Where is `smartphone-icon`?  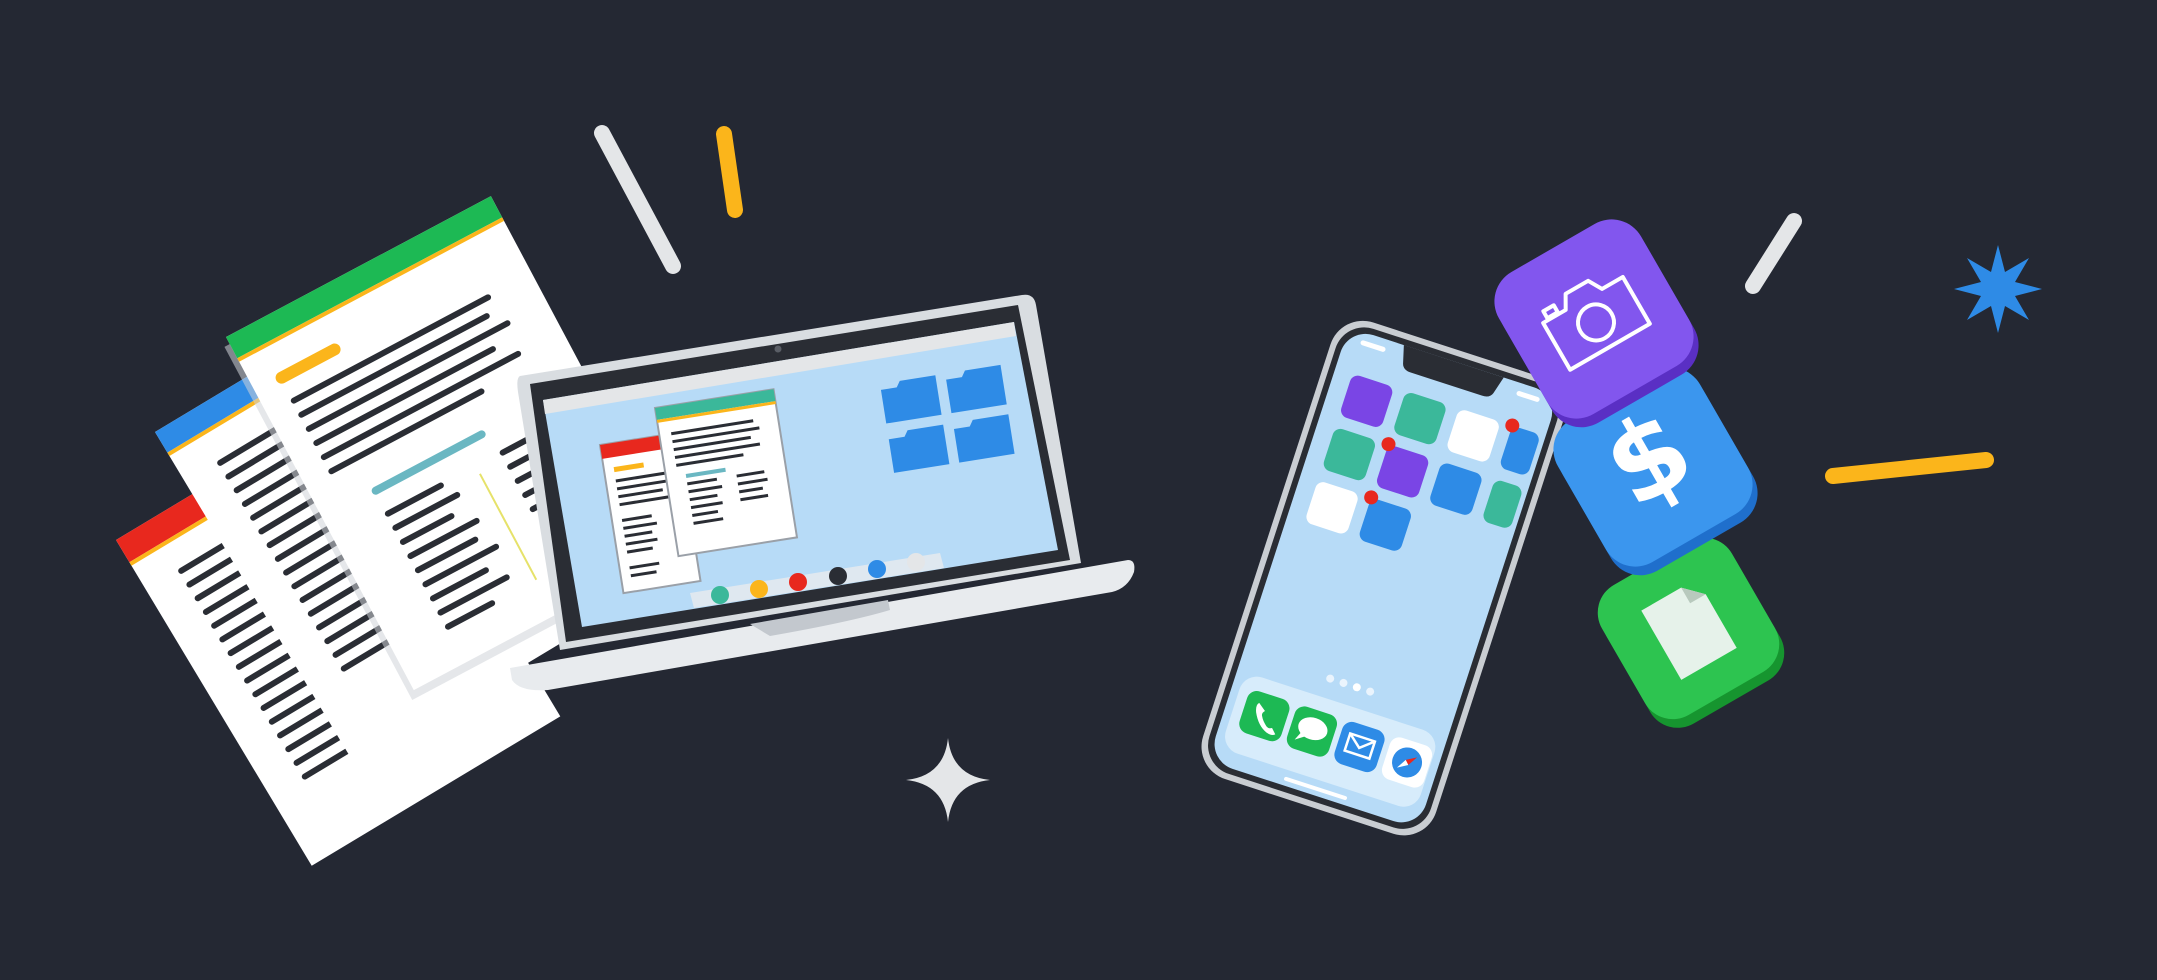
smartphone-icon is located at coordinates (1383, 578).